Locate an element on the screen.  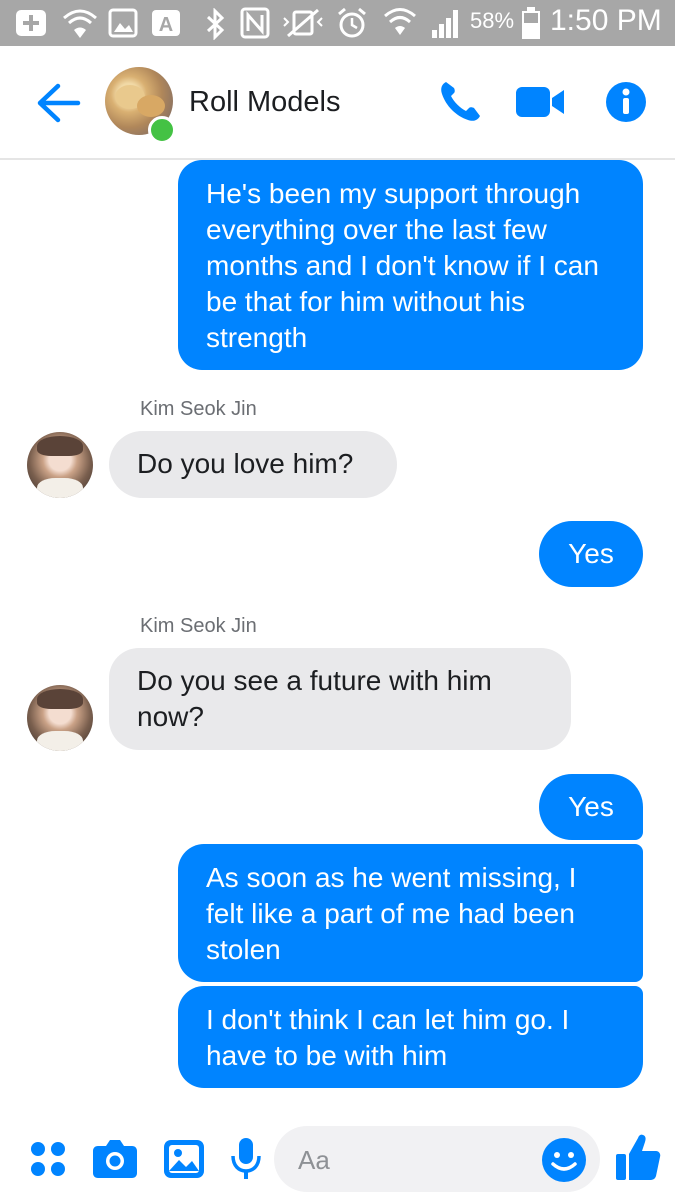
gallery-notification-icon is located at coordinates (123, 23).